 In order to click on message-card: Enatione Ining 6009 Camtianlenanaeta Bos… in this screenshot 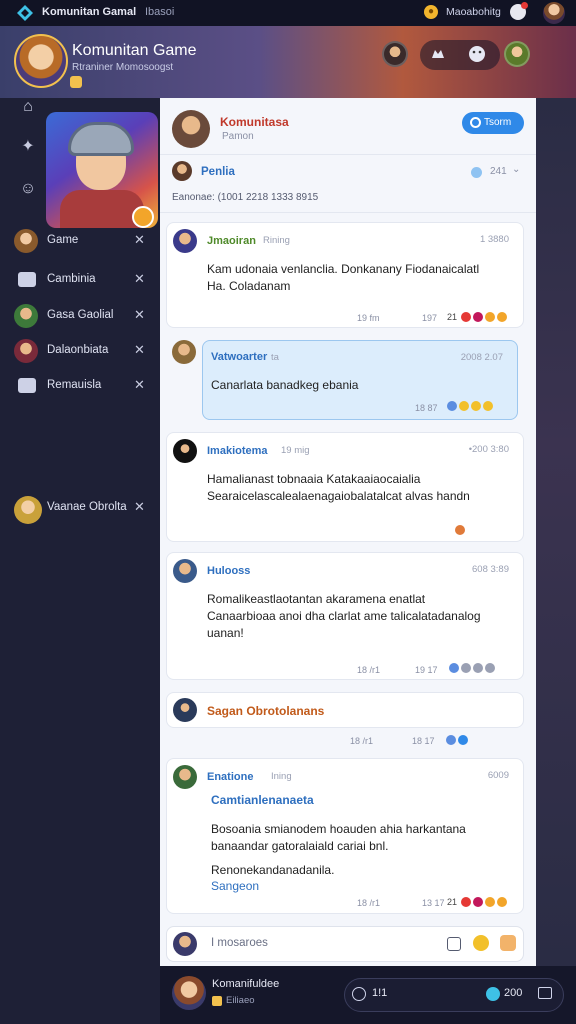, I will do `click(345, 836)`.